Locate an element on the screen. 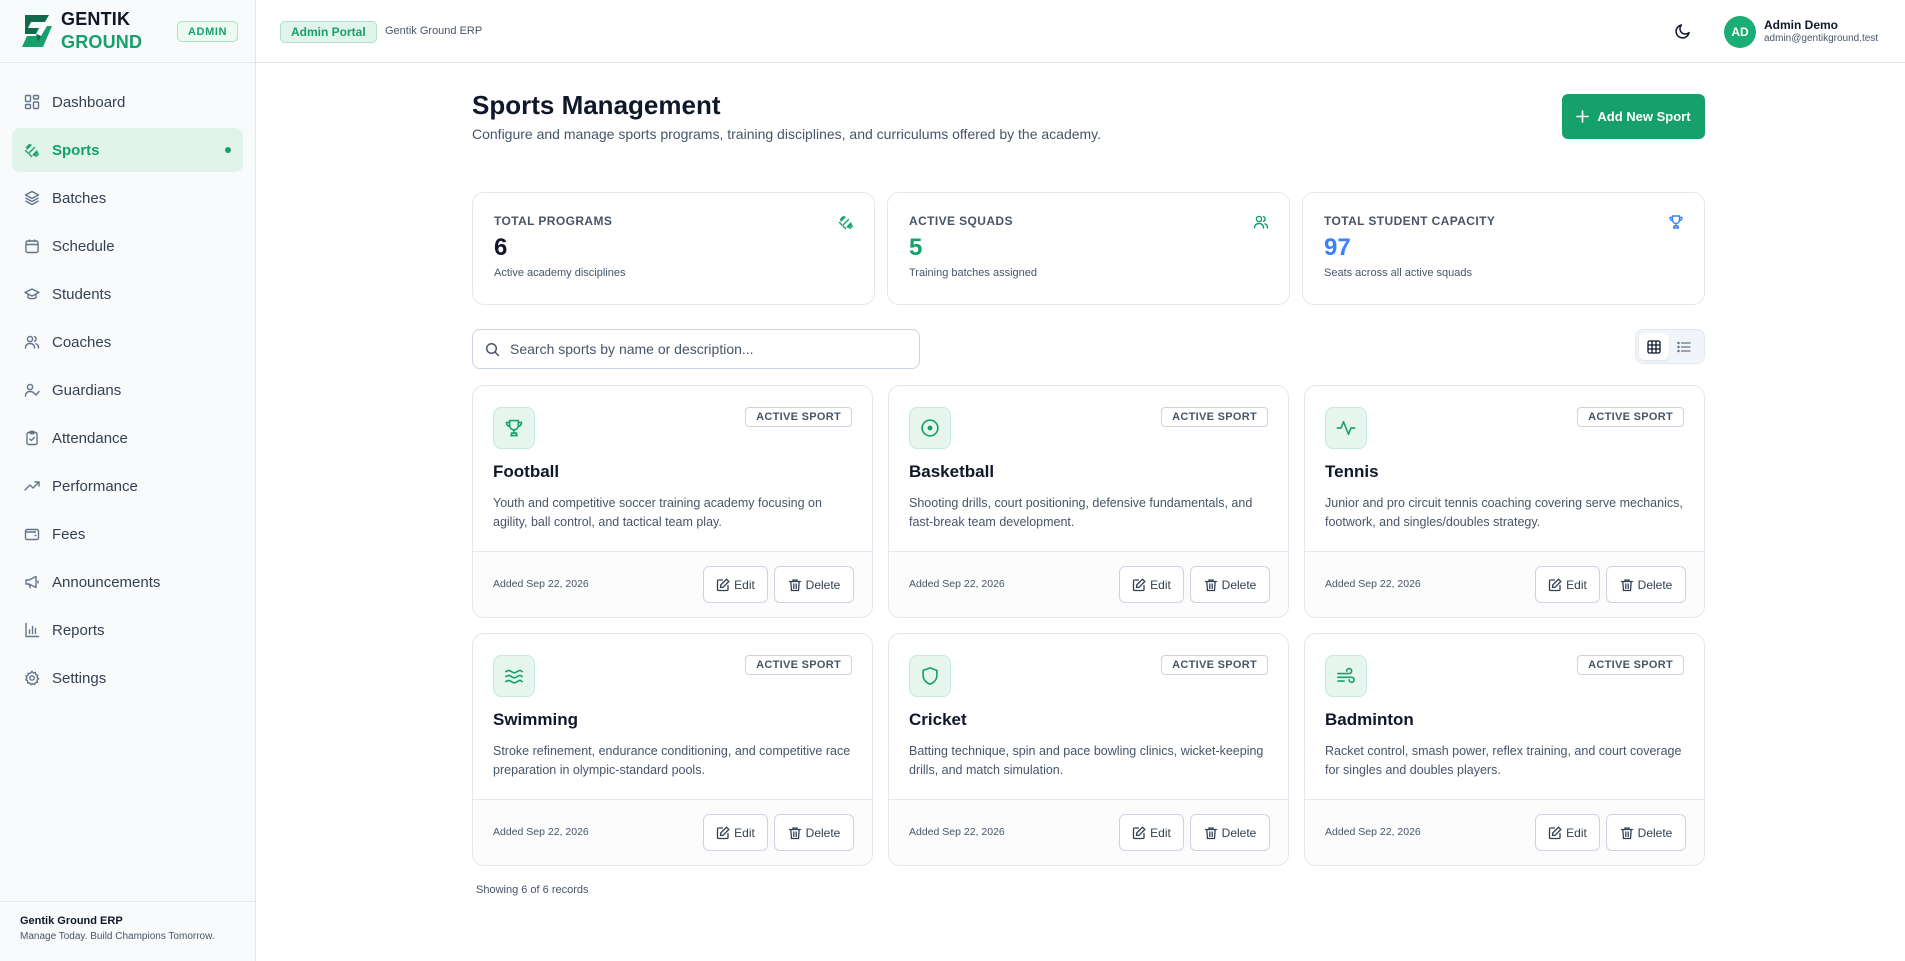  sidebar-item-batches: Batches is located at coordinates (127, 198).